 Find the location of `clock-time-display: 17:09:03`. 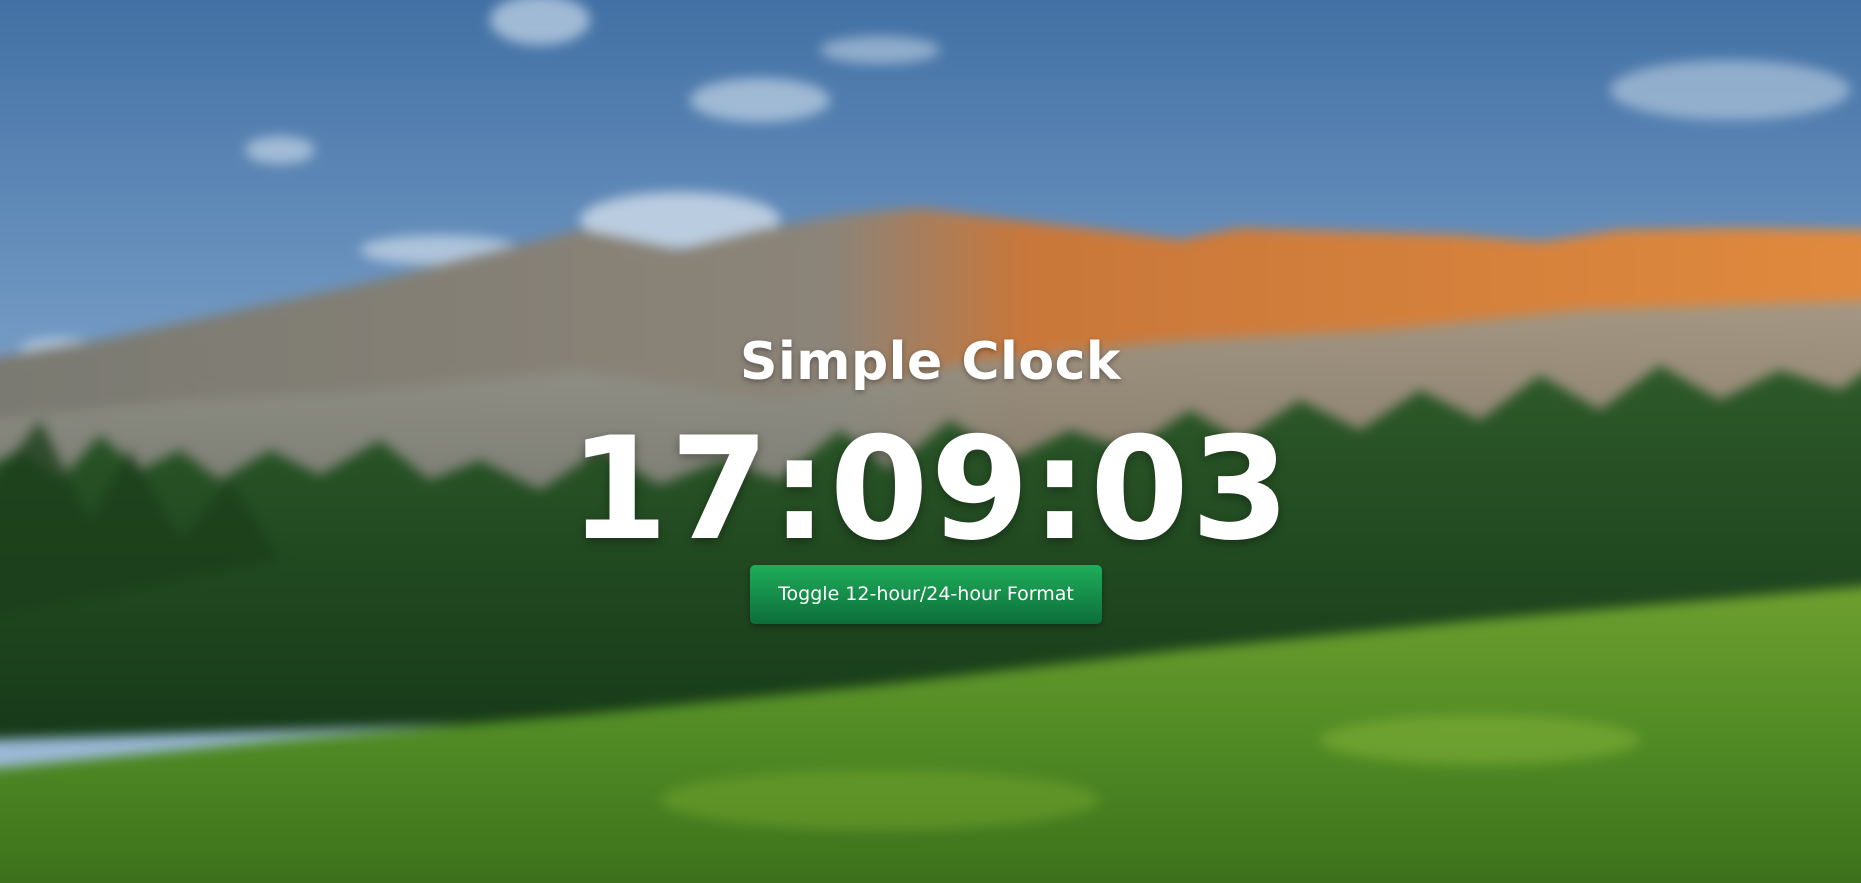

clock-time-display: 17:09:03 is located at coordinates (930, 489).